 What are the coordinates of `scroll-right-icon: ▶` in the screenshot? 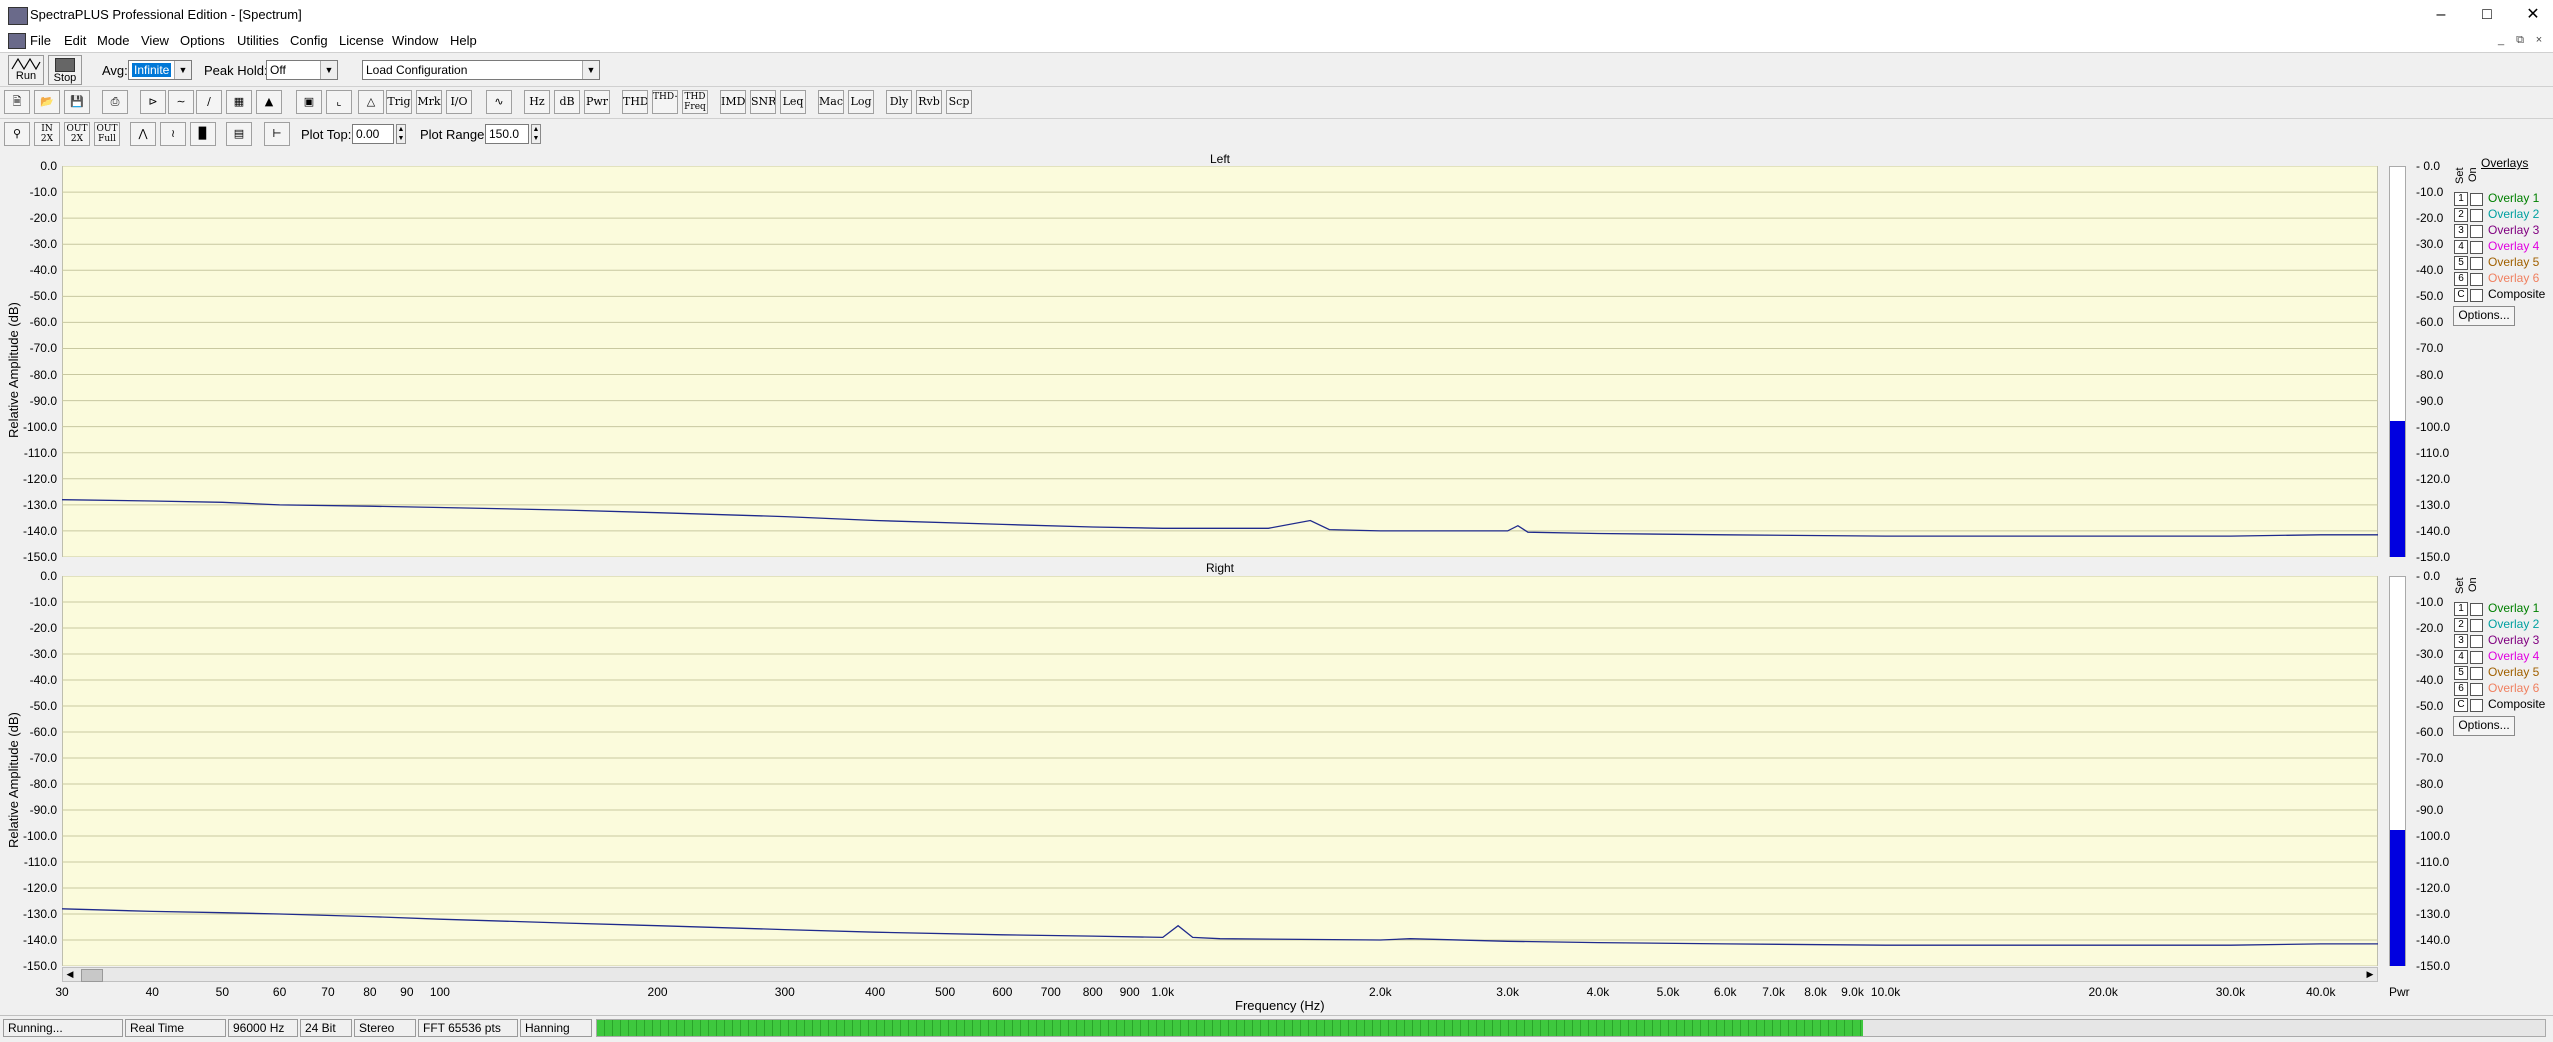 It's located at (2370, 974).